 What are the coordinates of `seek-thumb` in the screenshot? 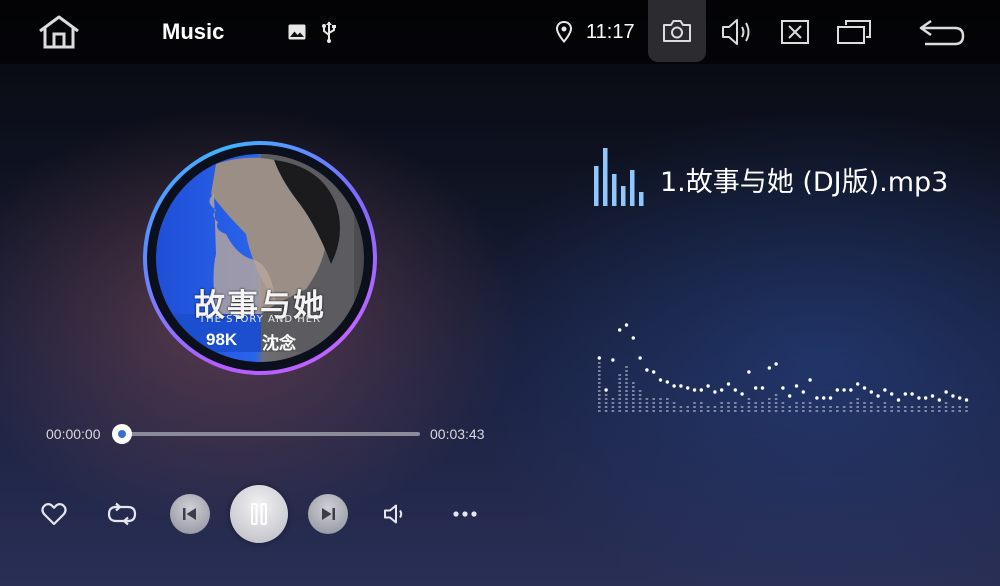 It's located at (122, 434).